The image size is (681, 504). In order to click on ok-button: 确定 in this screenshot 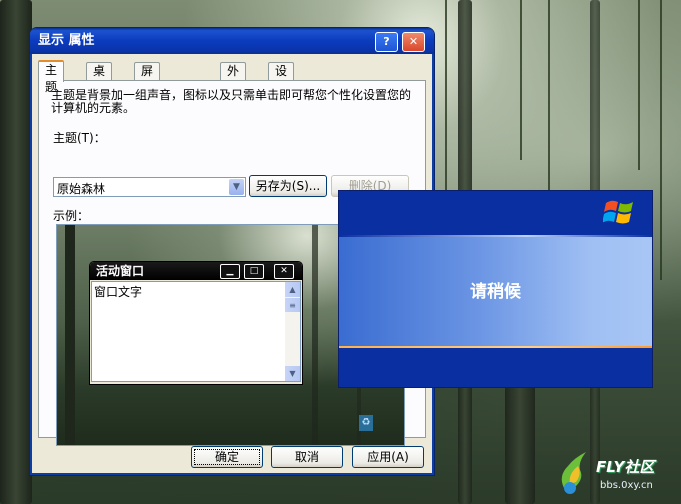, I will do `click(227, 457)`.